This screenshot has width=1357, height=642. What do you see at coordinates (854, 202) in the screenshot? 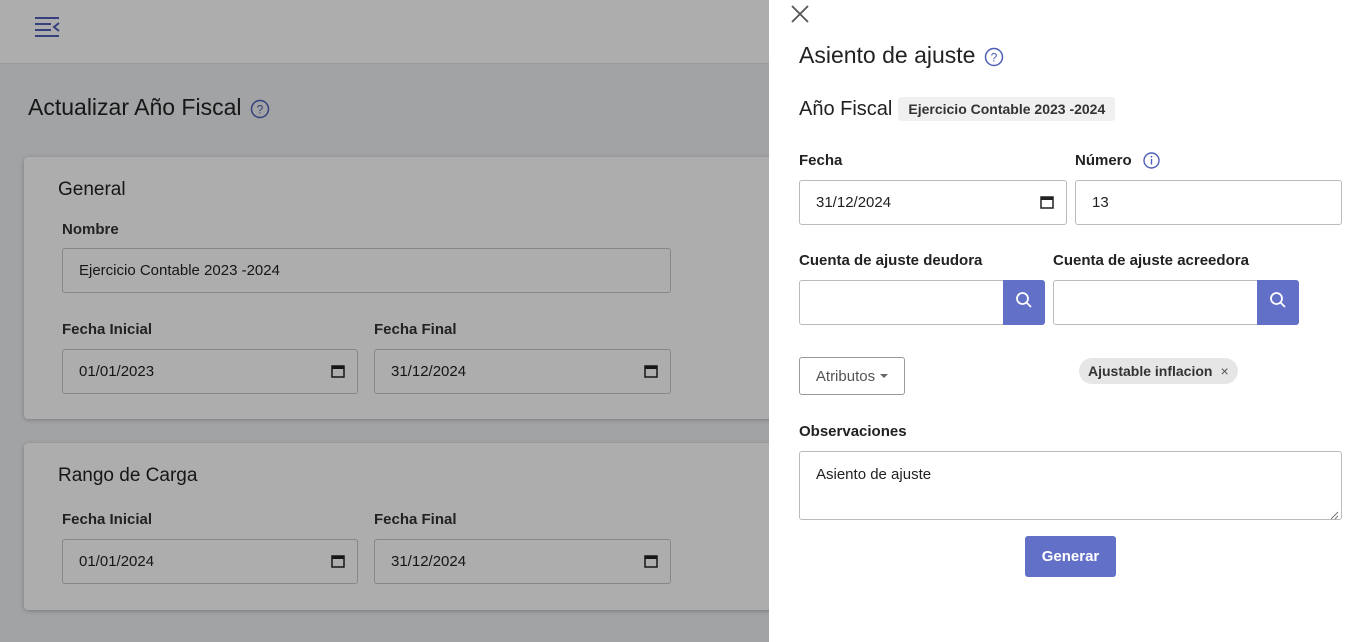
I see `fecha-value: 31/12/2024` at bounding box center [854, 202].